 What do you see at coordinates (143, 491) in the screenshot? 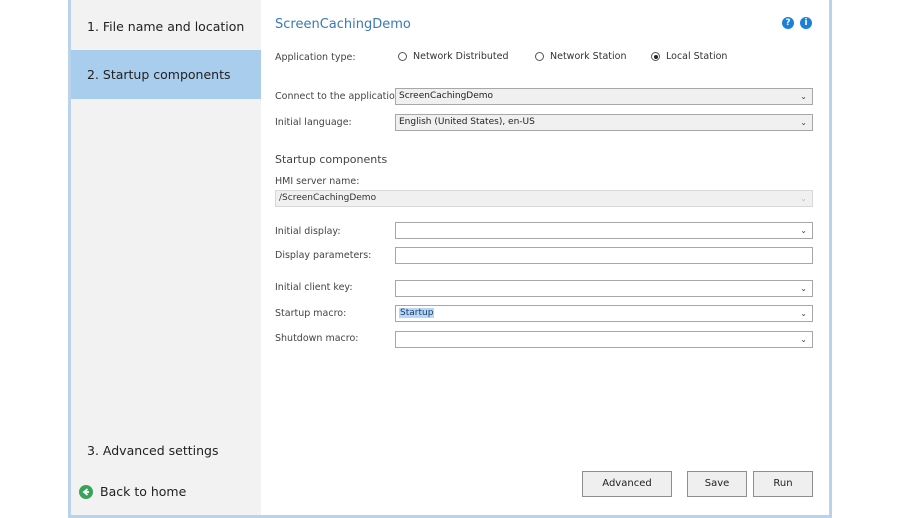
I see `back-label: Back to home` at bounding box center [143, 491].